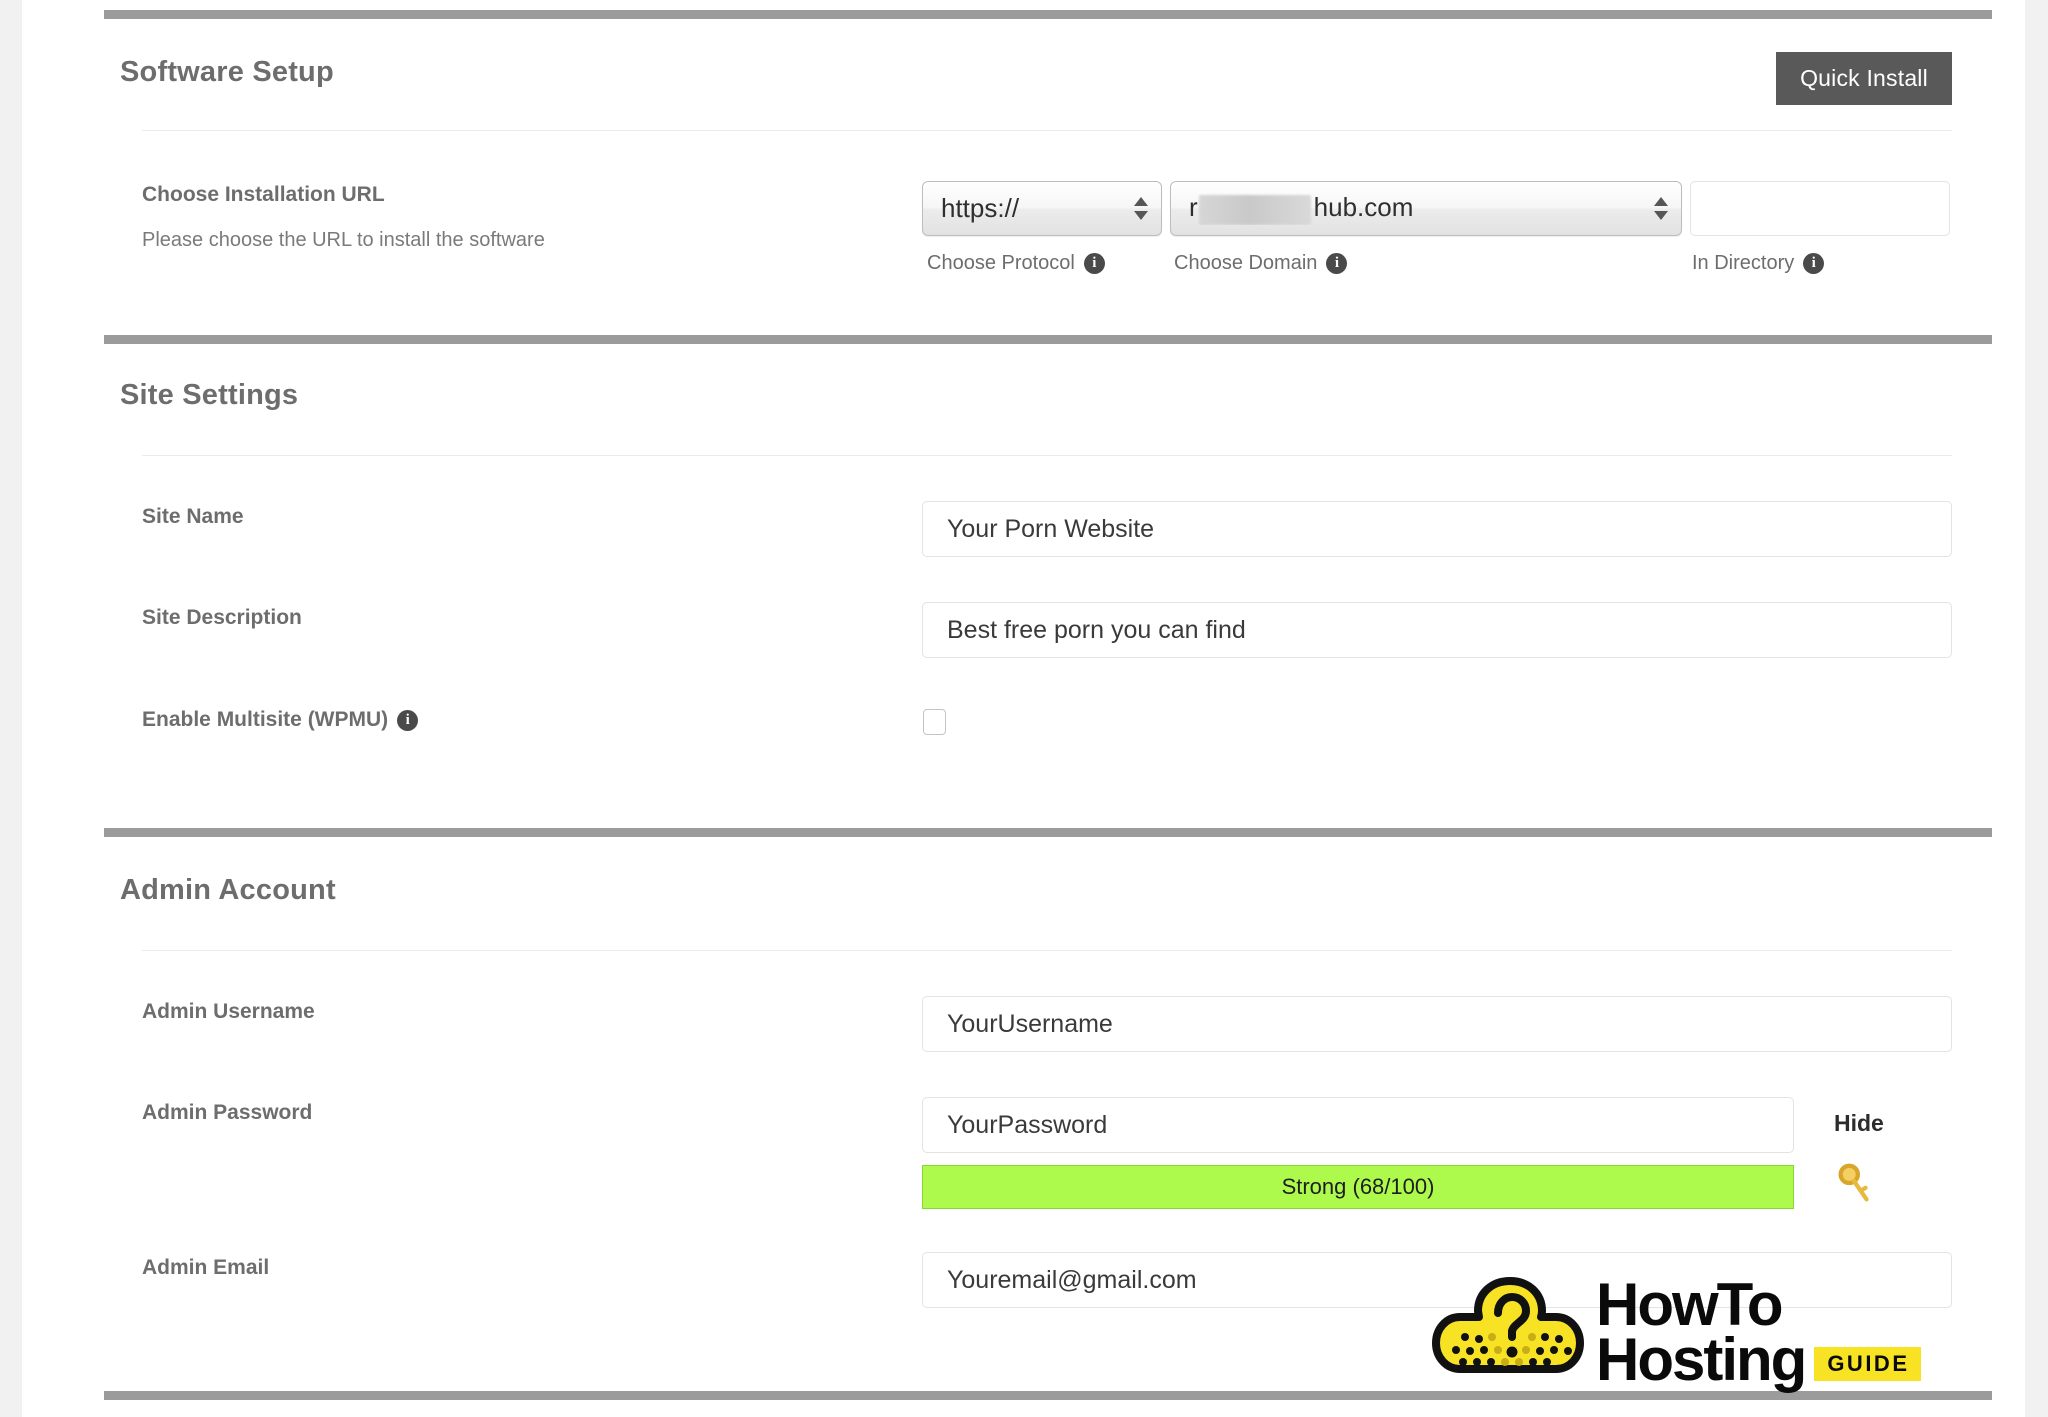 Image resolution: width=2048 pixels, height=1417 pixels. I want to click on howtohosting-guide-watermark: HowTo Hosting GUIDE, so click(1740, 1332).